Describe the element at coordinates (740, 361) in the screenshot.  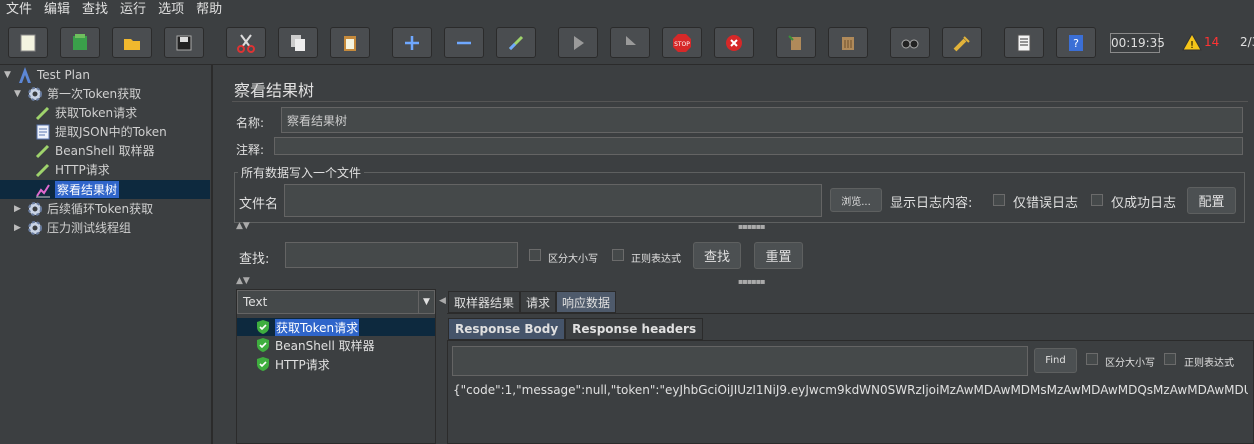
I see `find-input` at that location.